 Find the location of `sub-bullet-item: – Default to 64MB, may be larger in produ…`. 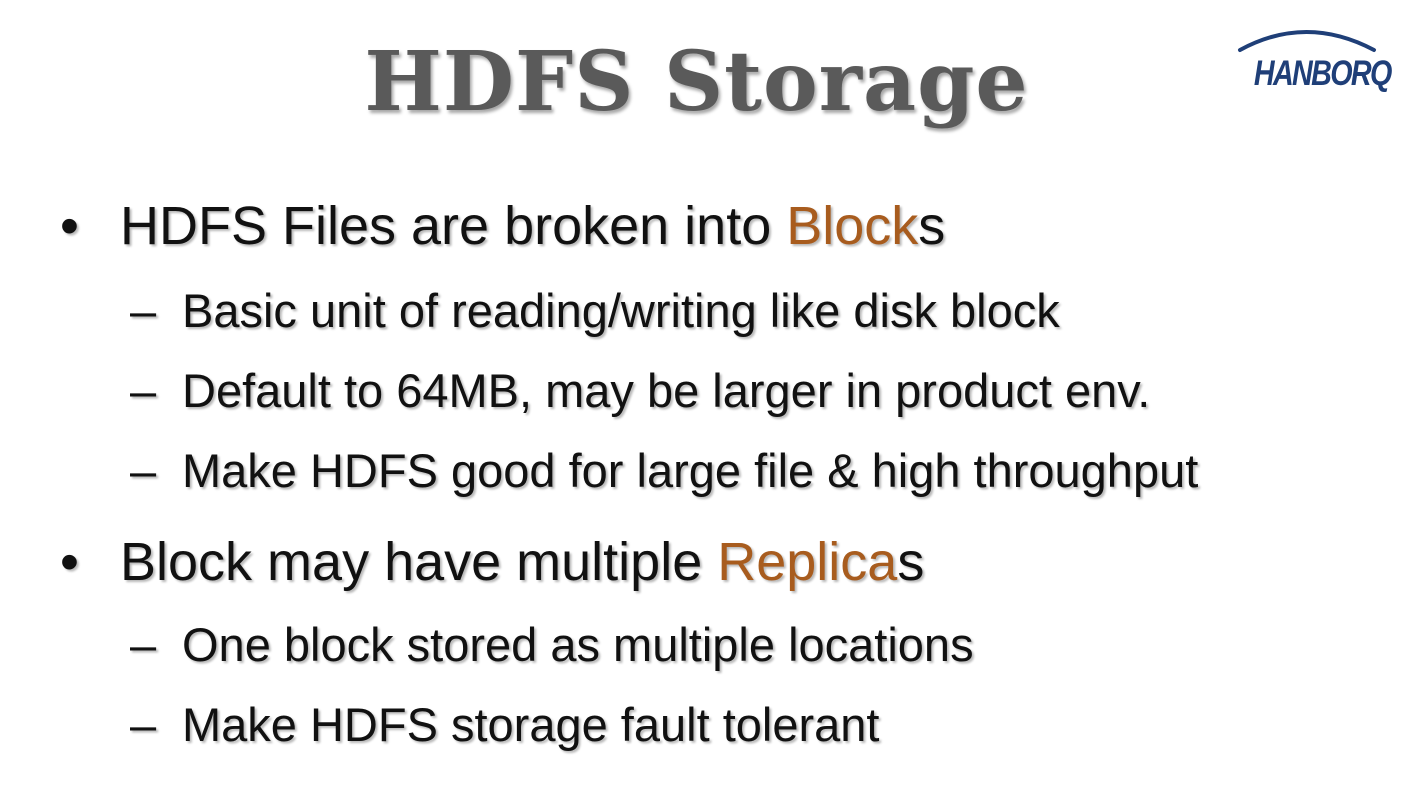

sub-bullet-item: – Default to 64MB, may be larger in produ… is located at coordinates (640, 391).